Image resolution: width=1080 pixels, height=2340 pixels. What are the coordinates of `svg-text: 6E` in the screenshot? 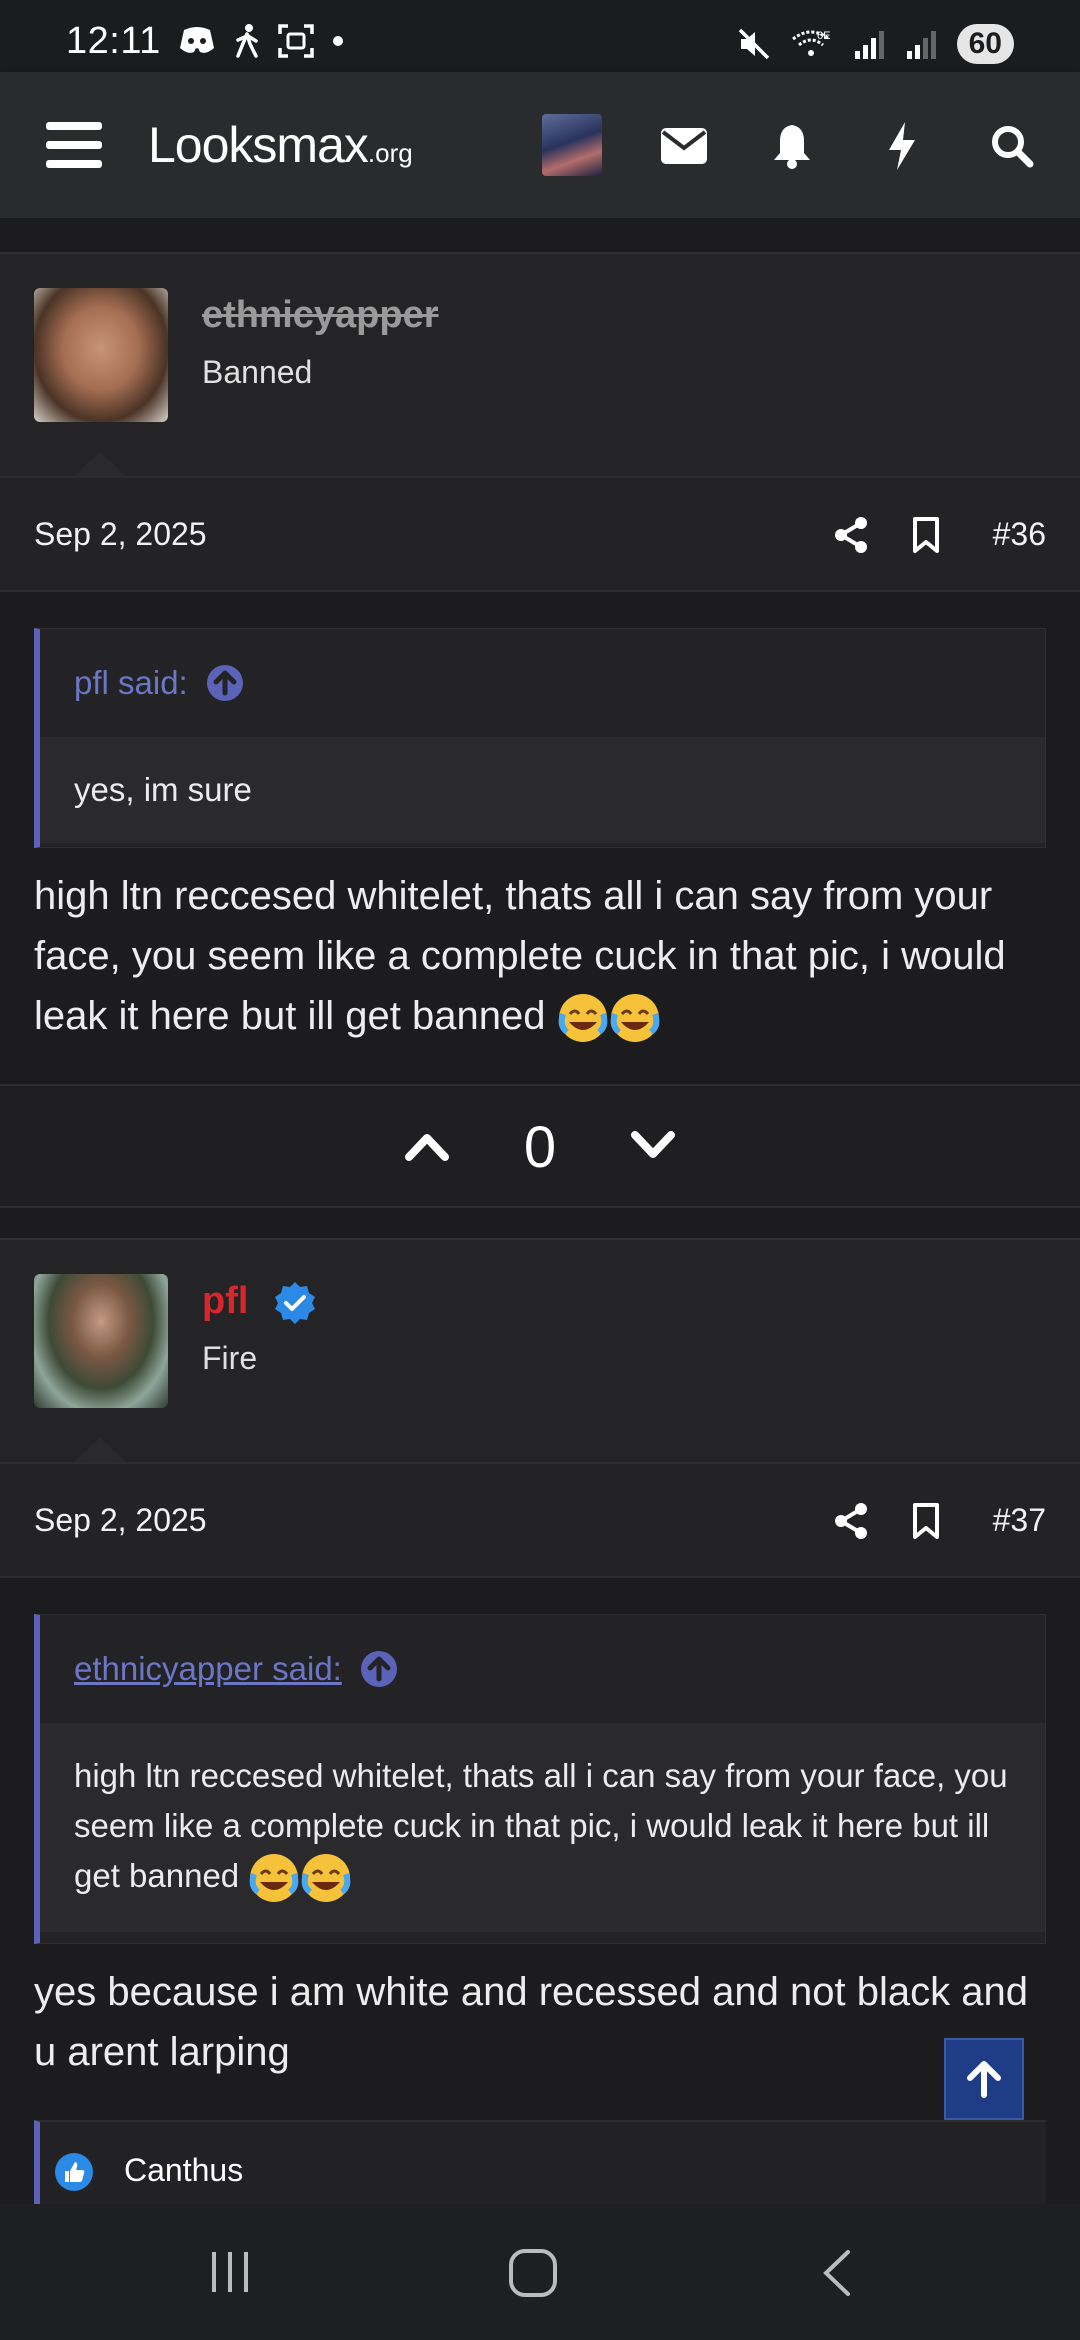 It's located at (823, 36).